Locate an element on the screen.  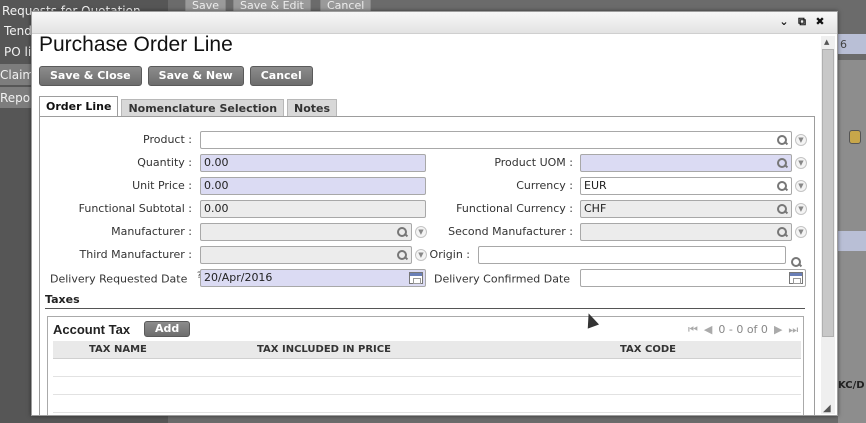
tax-table-header: TAX NAME TAX INCLUDED IN PRICE TAX CODE is located at coordinates (427, 350).